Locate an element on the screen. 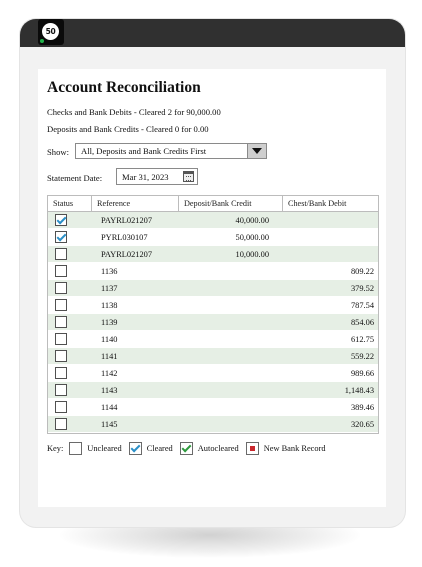 The width and height of the screenshot is (422, 567). app-logo: 50 is located at coordinates (51, 32).